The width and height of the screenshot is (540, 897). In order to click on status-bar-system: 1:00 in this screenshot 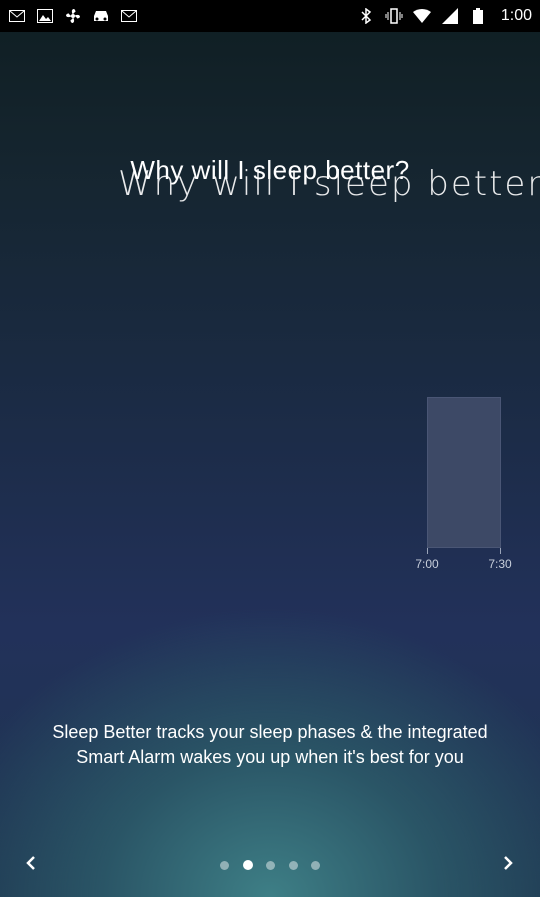, I will do `click(444, 16)`.